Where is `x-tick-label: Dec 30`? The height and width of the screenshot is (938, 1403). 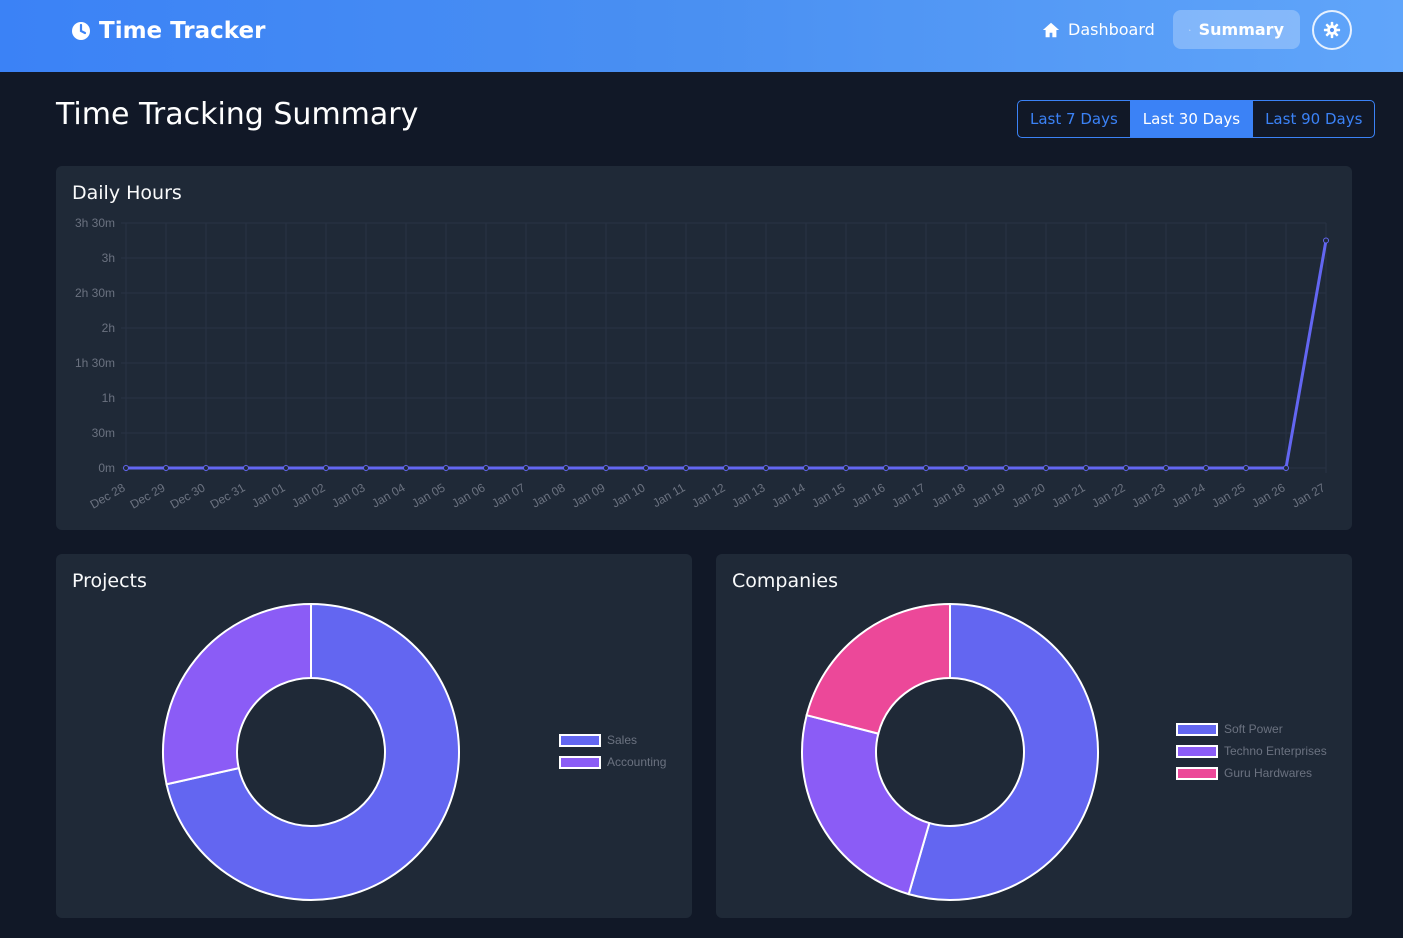
x-tick-label: Dec 30 is located at coordinates (188, 495).